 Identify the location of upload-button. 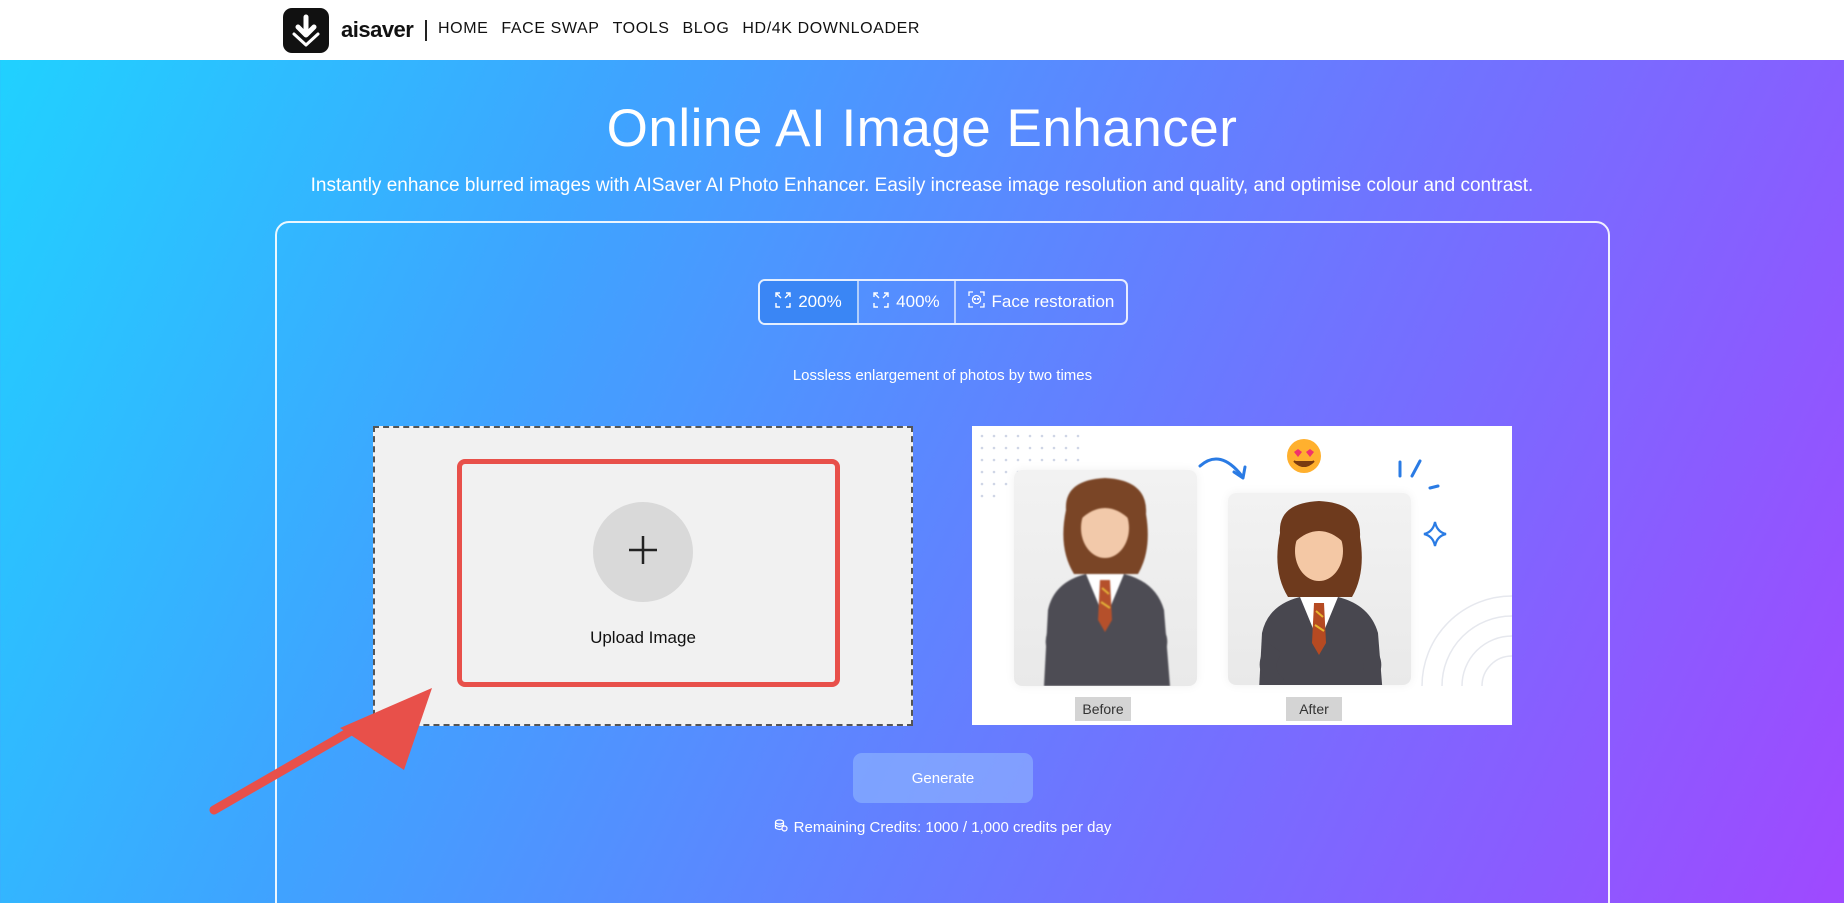
(643, 552).